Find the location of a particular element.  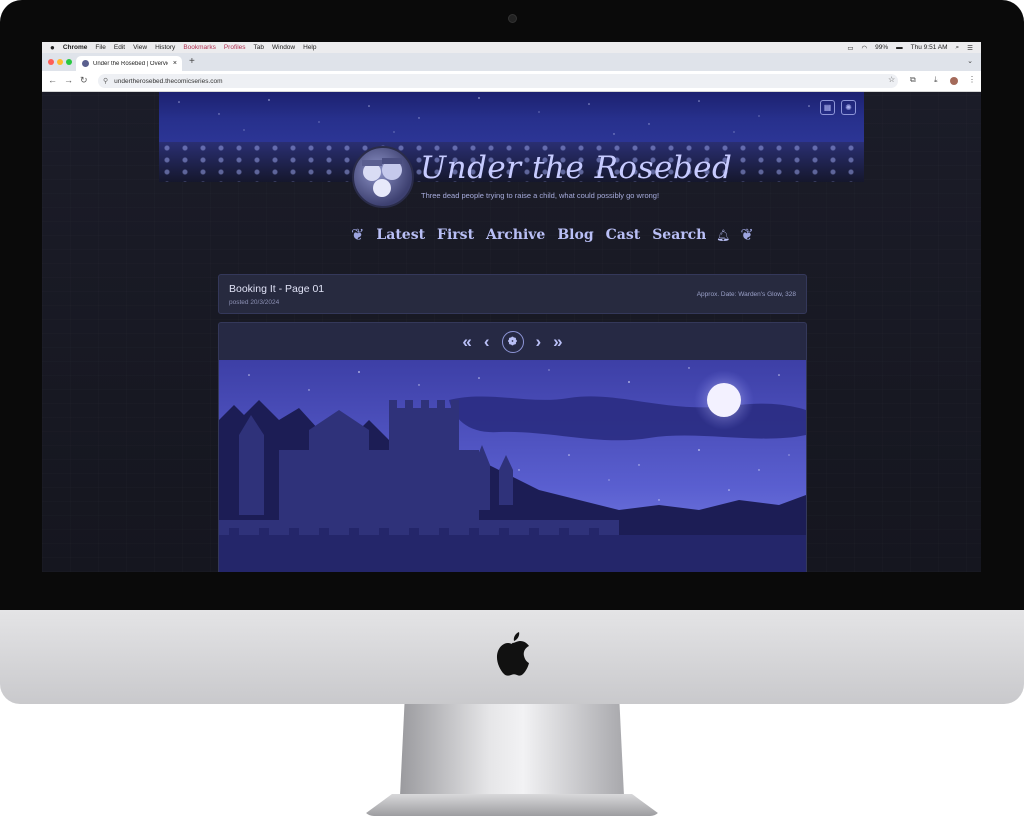

menu-edit: Edit is located at coordinates (119, 47).